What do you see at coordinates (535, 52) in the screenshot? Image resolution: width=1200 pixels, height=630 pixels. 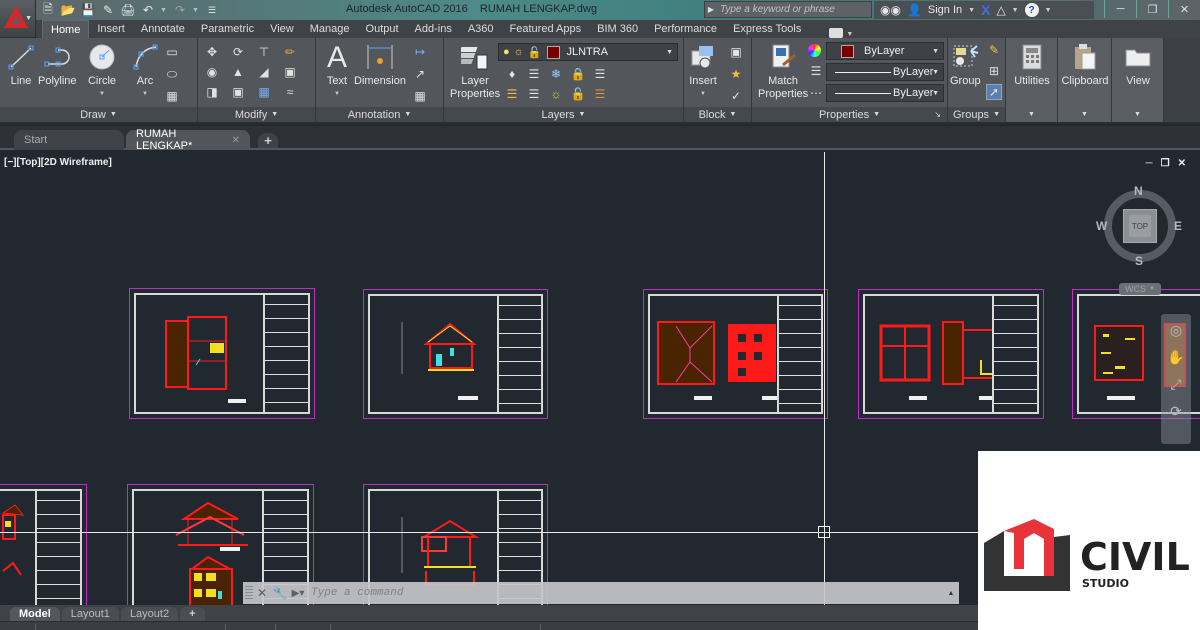 I see `layer-unlock-icon: 🔓` at bounding box center [535, 52].